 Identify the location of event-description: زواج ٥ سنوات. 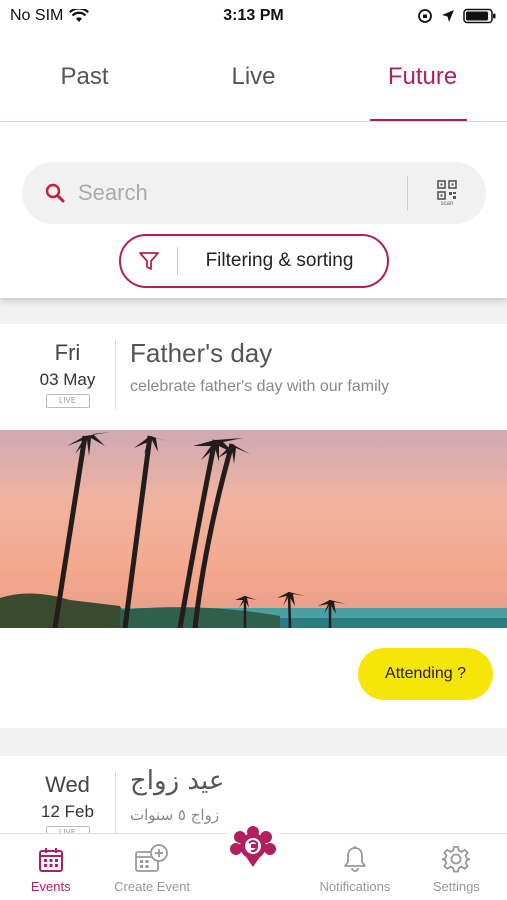
(175, 815).